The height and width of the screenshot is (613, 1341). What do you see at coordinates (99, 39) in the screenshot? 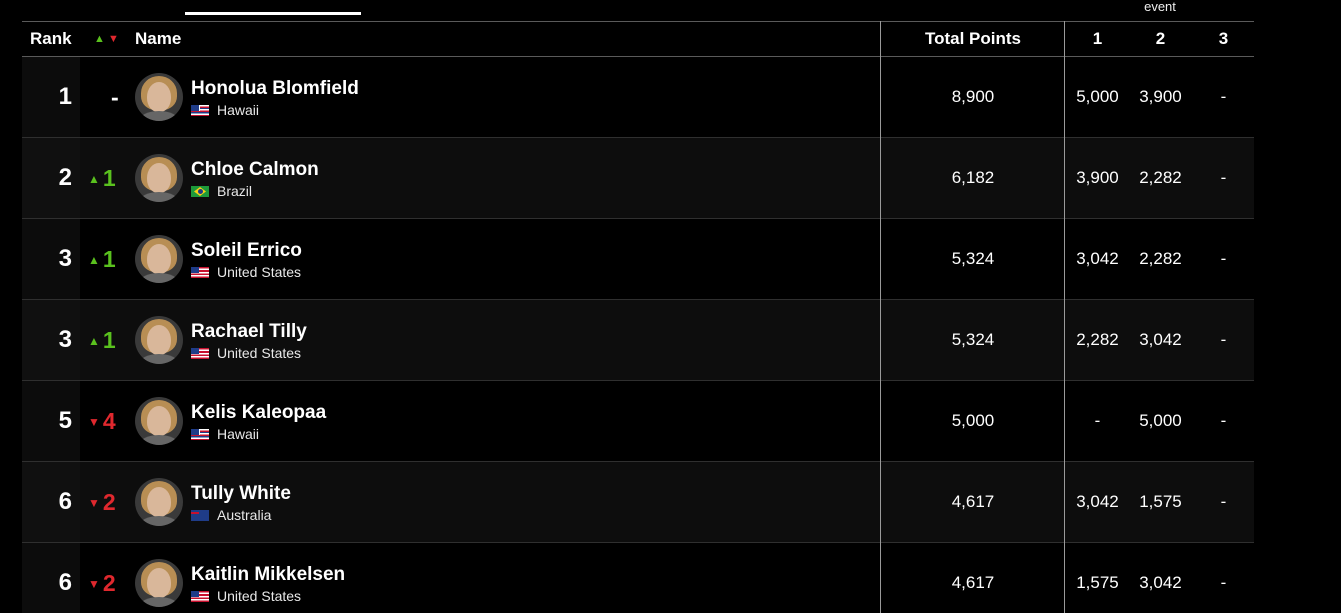
I see `move-up-icon: ▲` at bounding box center [99, 39].